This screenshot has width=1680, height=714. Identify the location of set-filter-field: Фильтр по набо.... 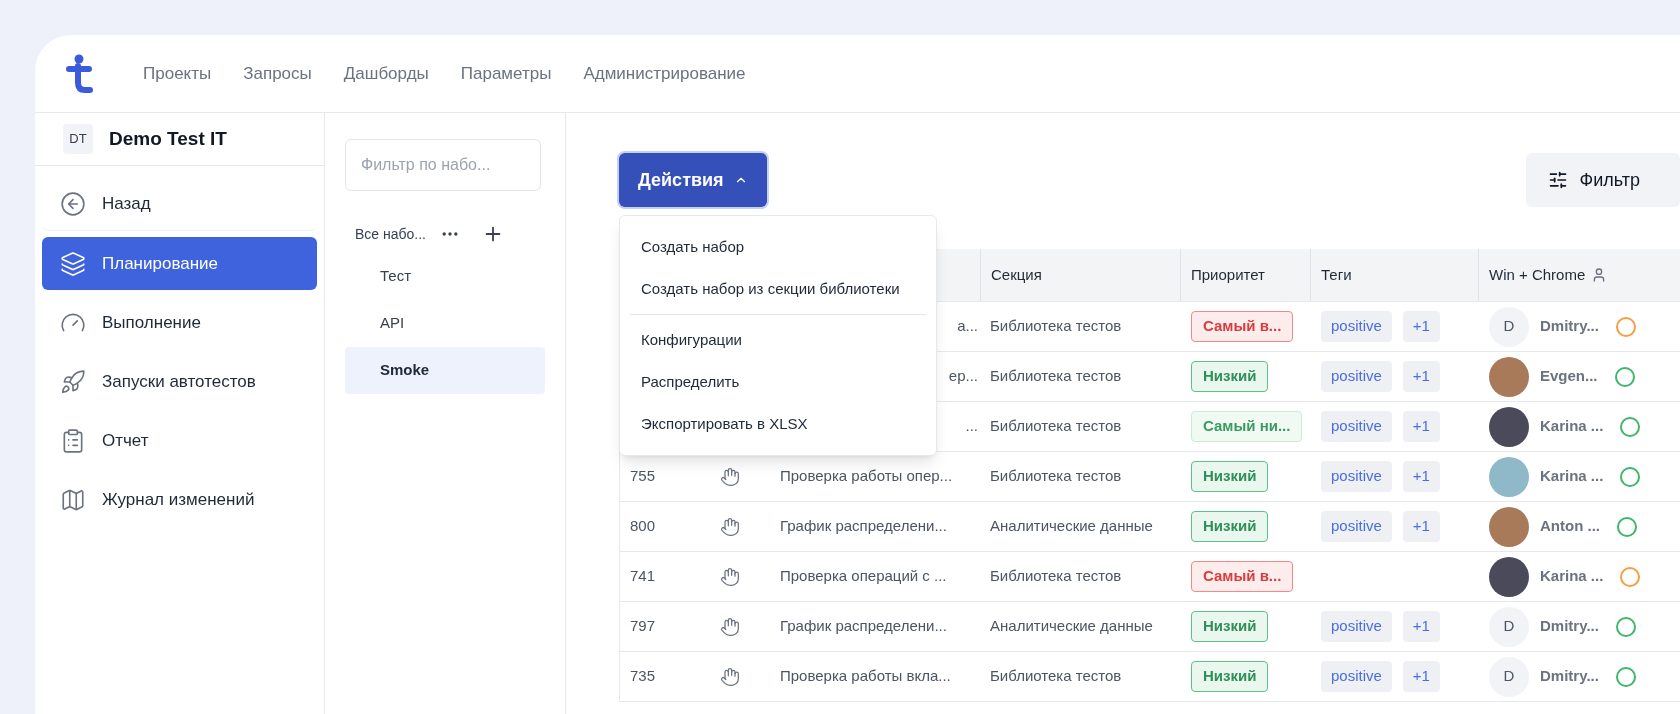
(443, 165).